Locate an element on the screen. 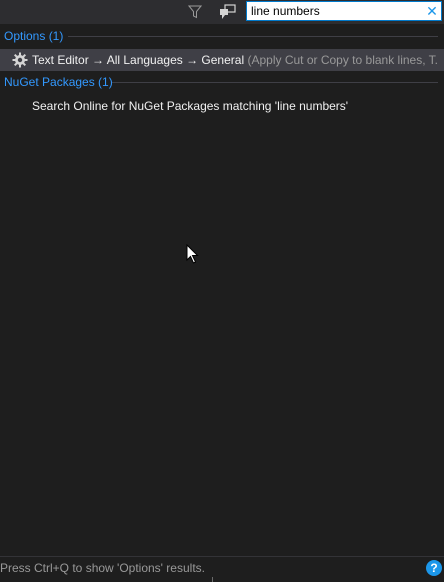  gear-icon is located at coordinates (20, 60).